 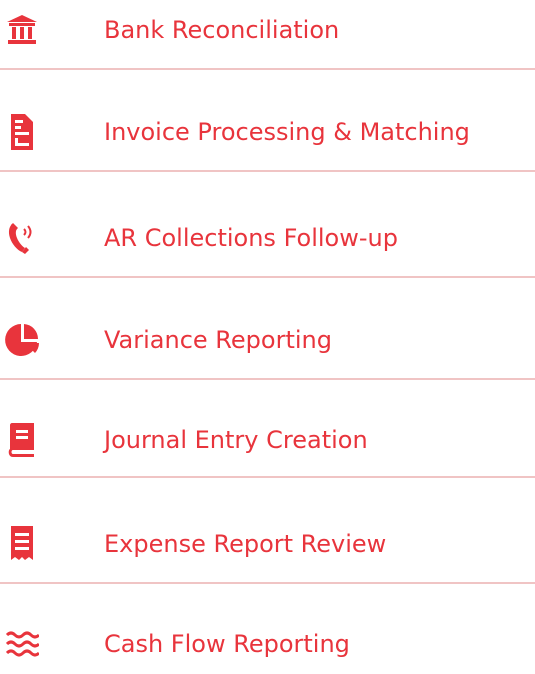 What do you see at coordinates (22, 544) in the screenshot?
I see `receipt-icon` at bounding box center [22, 544].